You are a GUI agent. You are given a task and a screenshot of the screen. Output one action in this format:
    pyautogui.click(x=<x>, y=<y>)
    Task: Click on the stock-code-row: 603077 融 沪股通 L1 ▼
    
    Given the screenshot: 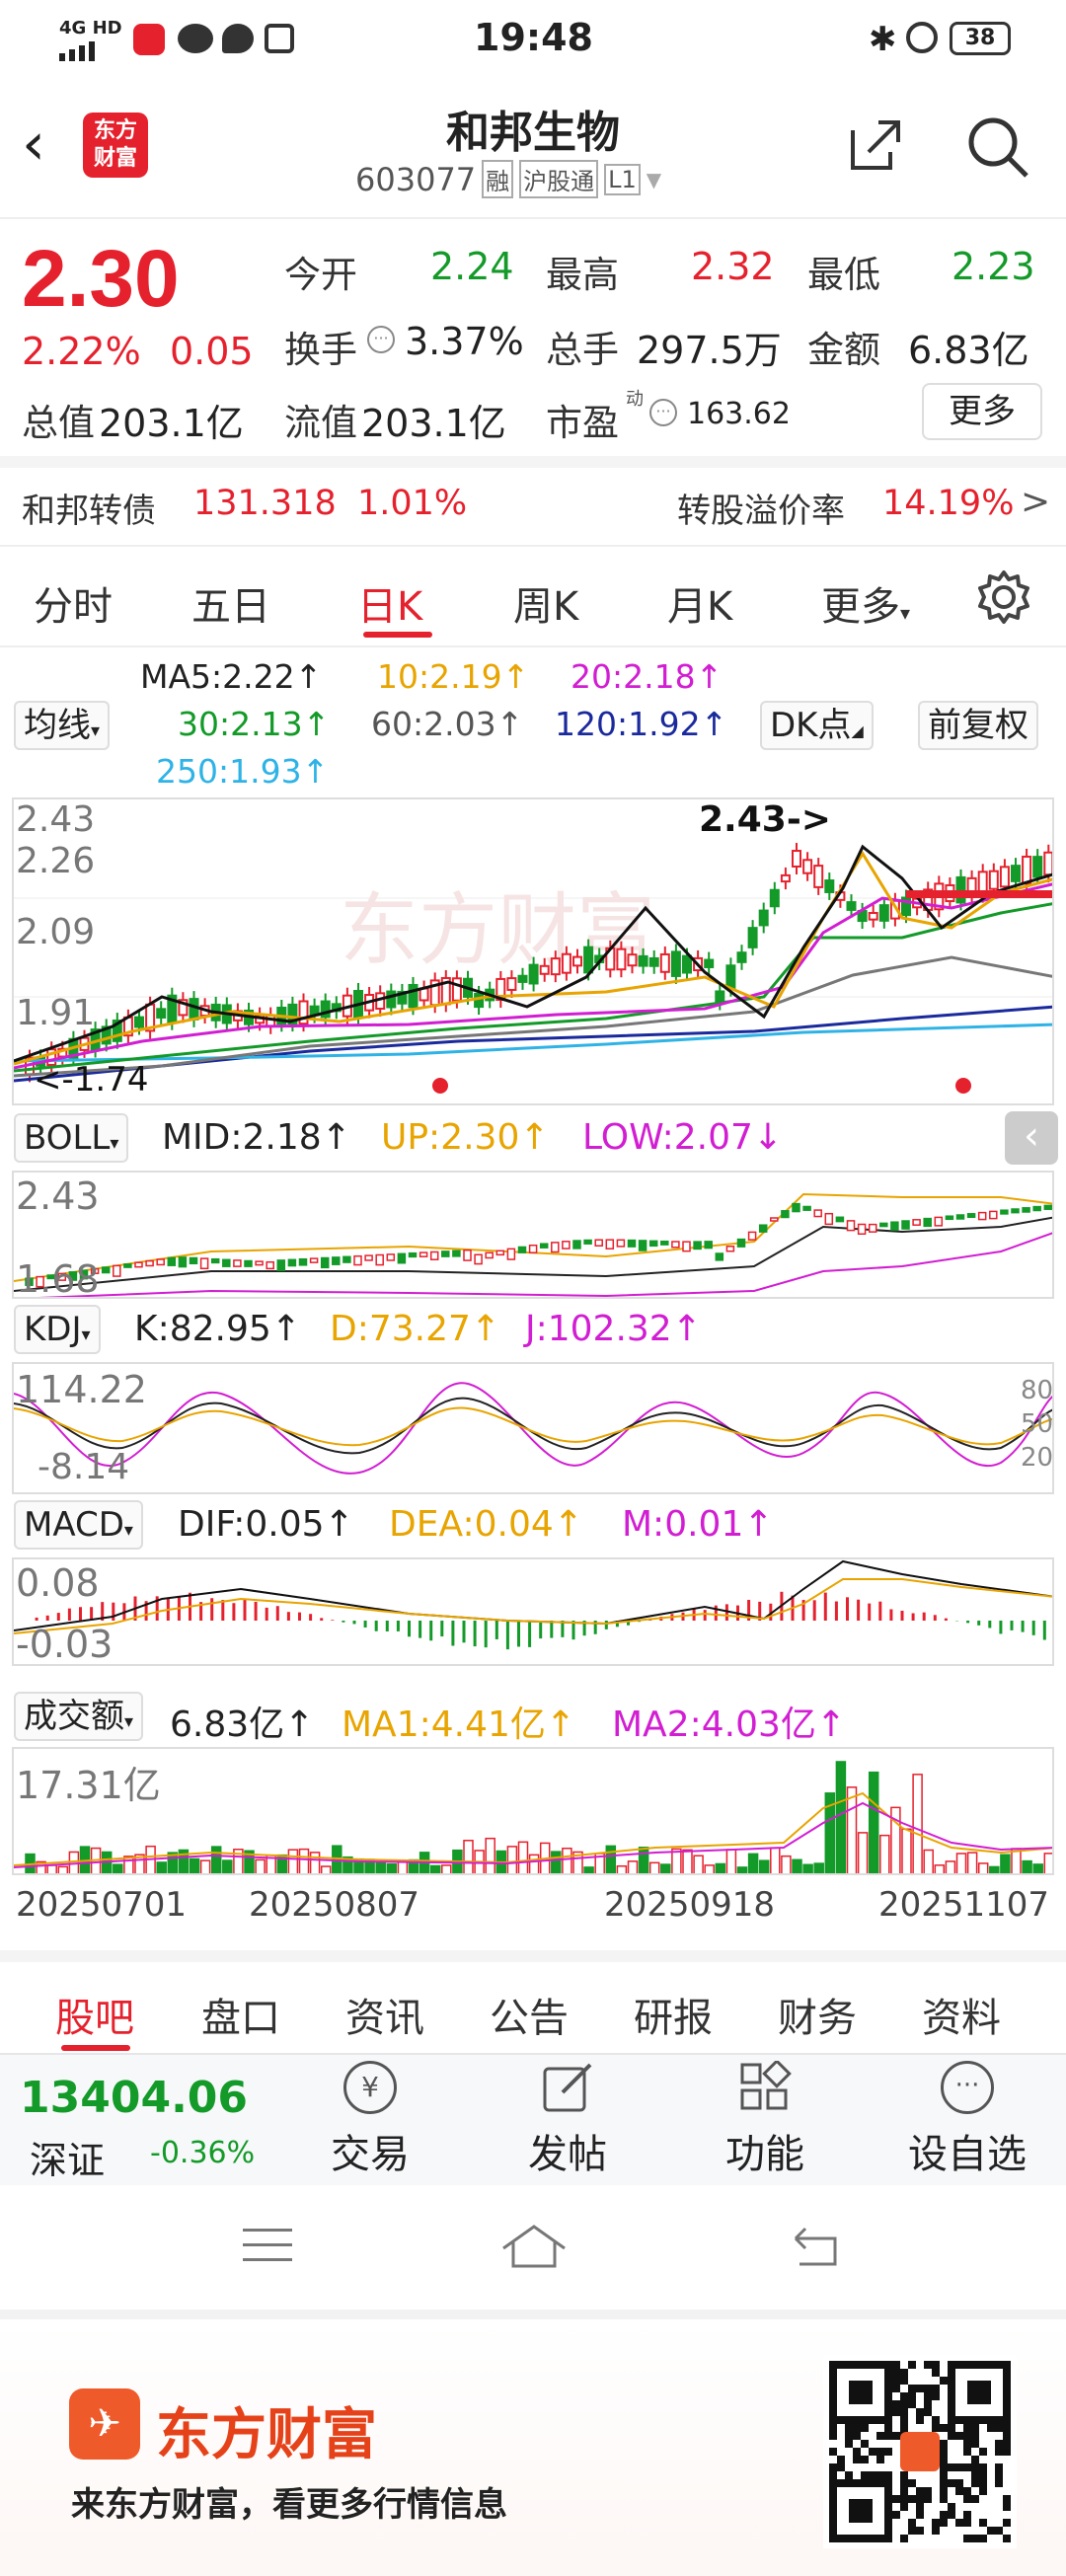 What is the action you would take?
    pyautogui.click(x=508, y=179)
    